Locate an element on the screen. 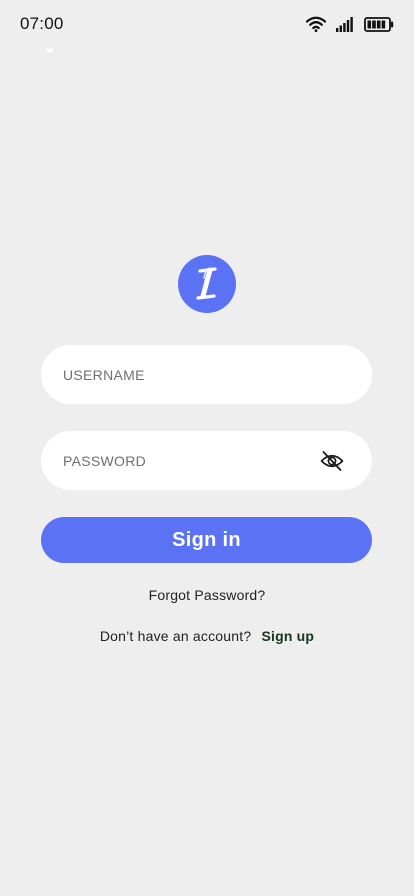 Image resolution: width=414 pixels, height=896 pixels. eye-off-icon is located at coordinates (332, 461).